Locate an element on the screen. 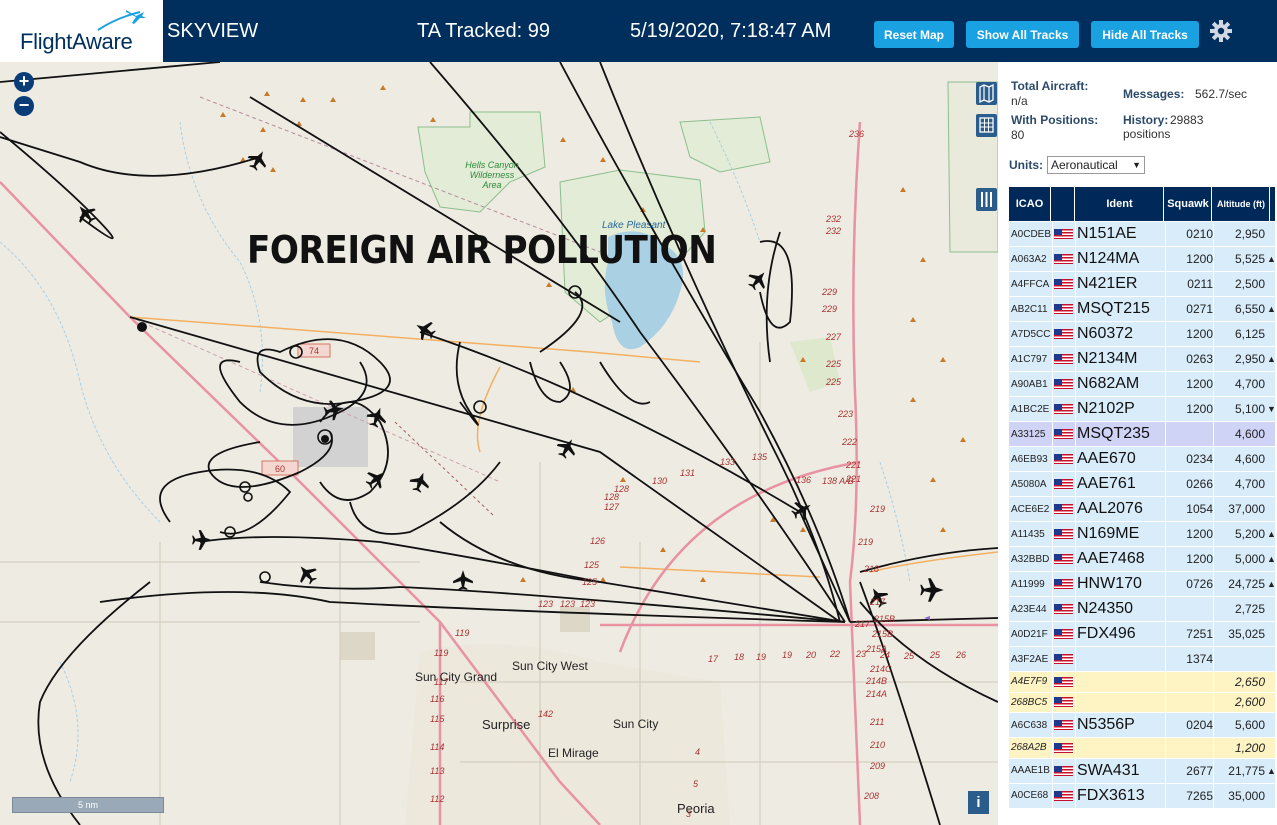 The width and height of the screenshot is (1277, 825). reset-map-button: Reset Map is located at coordinates (914, 34).